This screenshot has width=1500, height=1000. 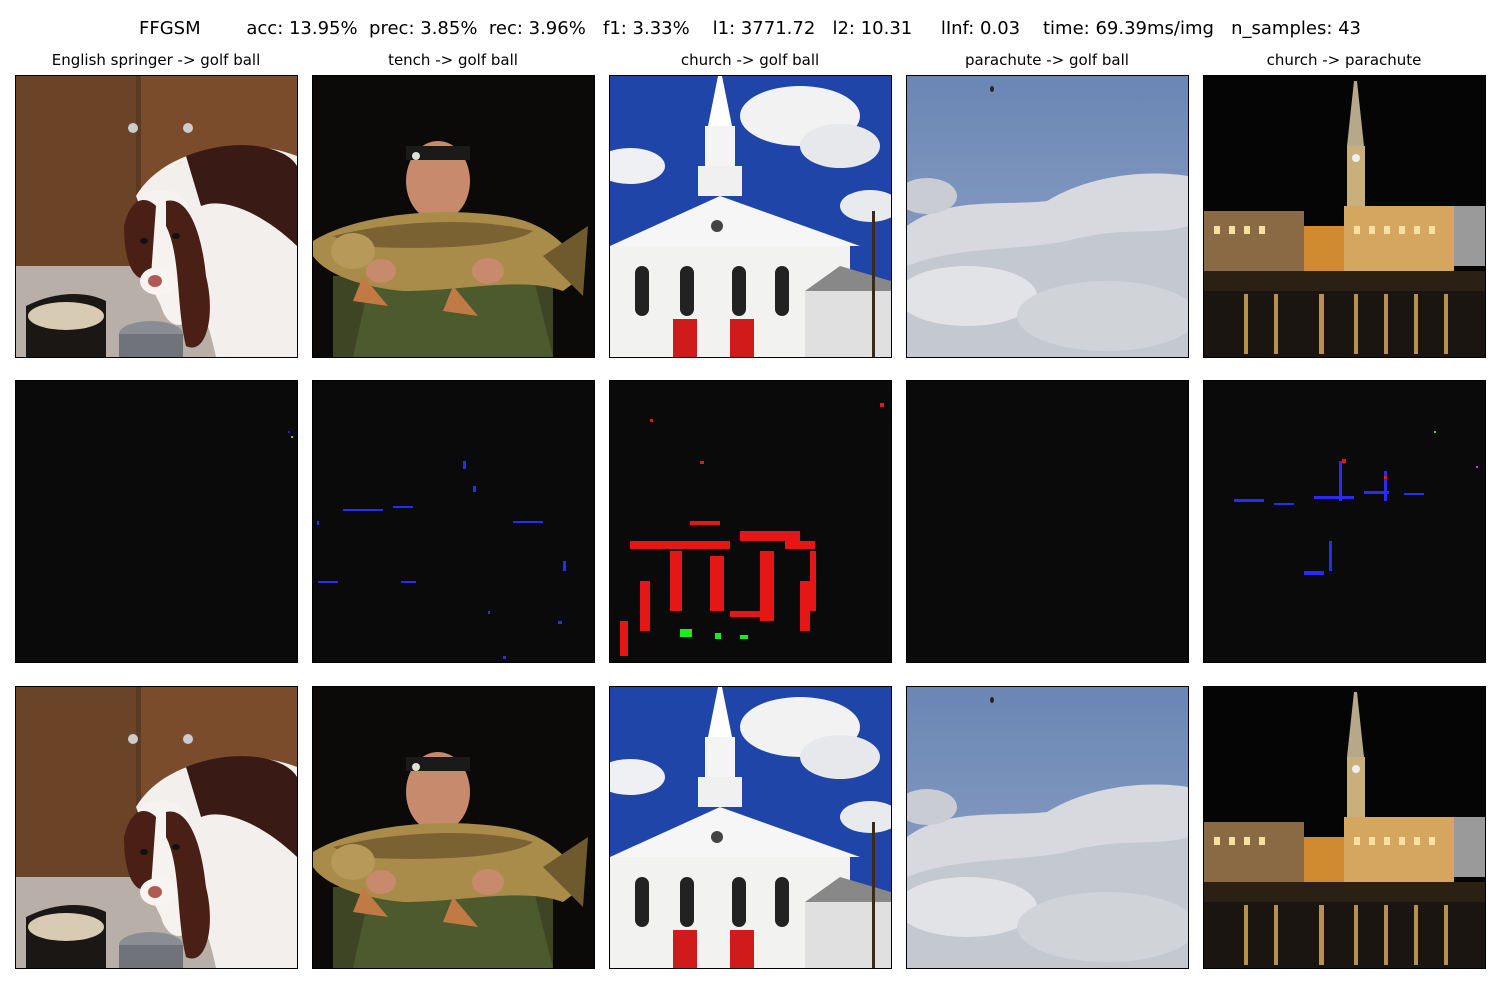 What do you see at coordinates (453, 216) in the screenshot?
I see `original-image-tench` at bounding box center [453, 216].